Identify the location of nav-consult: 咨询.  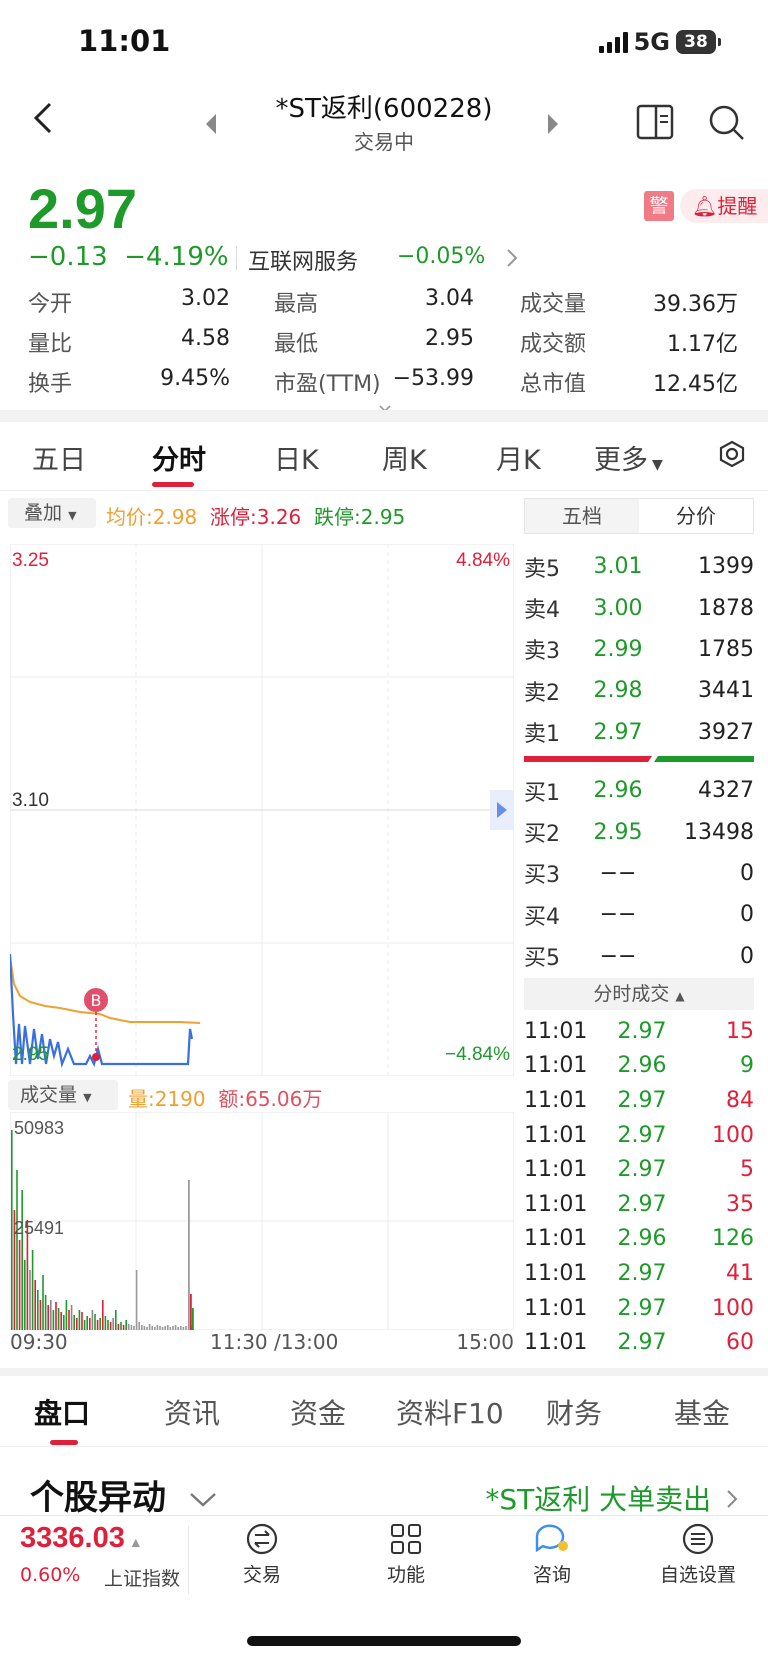
(552, 1554).